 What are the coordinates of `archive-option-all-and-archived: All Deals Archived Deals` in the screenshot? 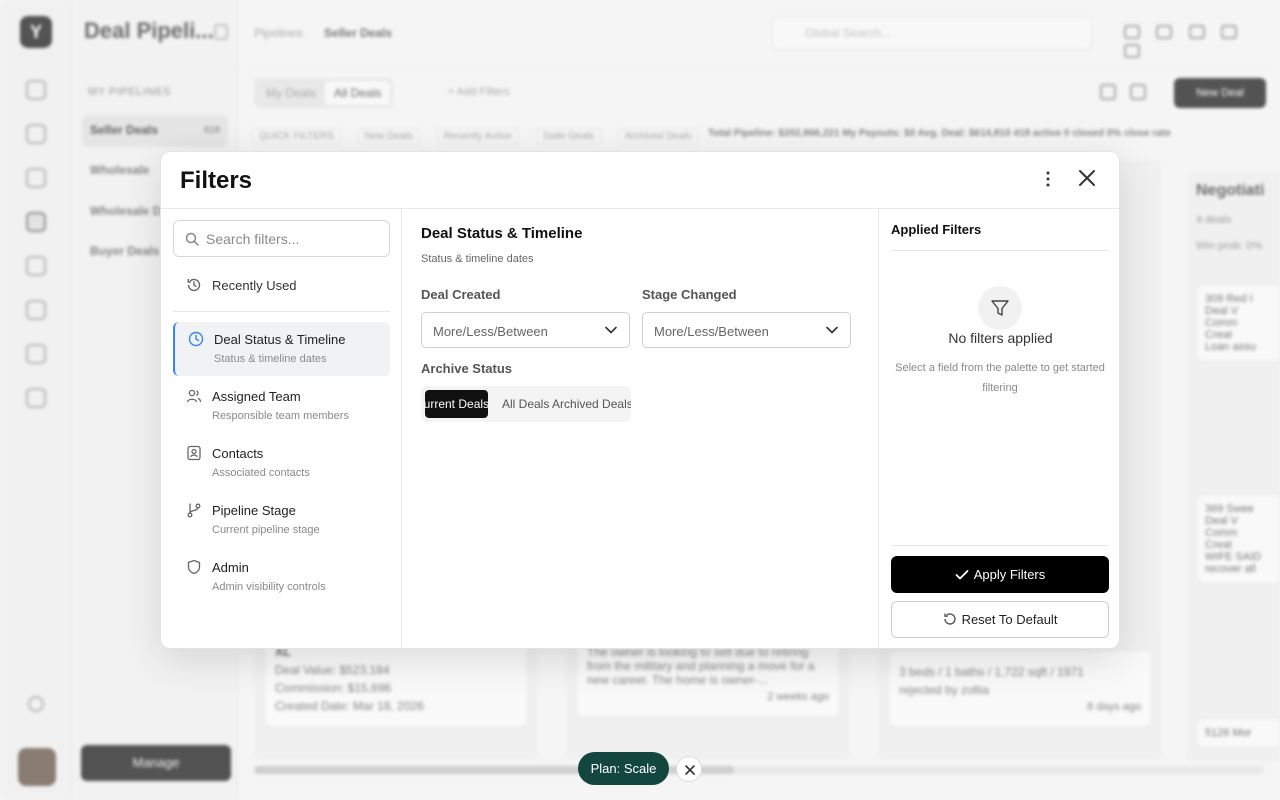 It's located at (566, 404).